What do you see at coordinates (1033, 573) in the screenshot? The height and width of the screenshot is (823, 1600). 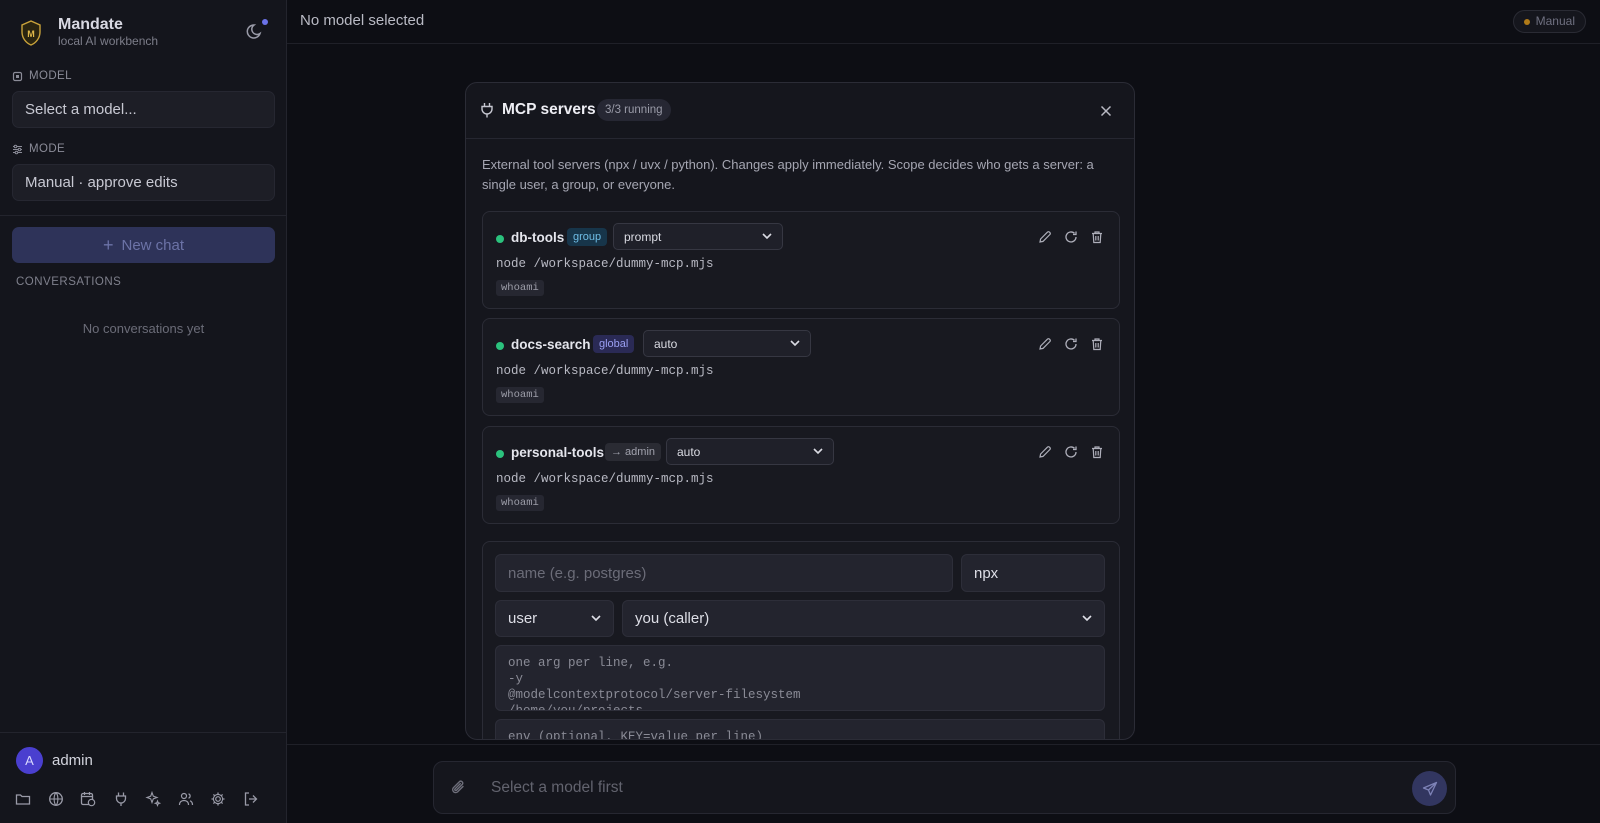 I see `command-input: npx` at bounding box center [1033, 573].